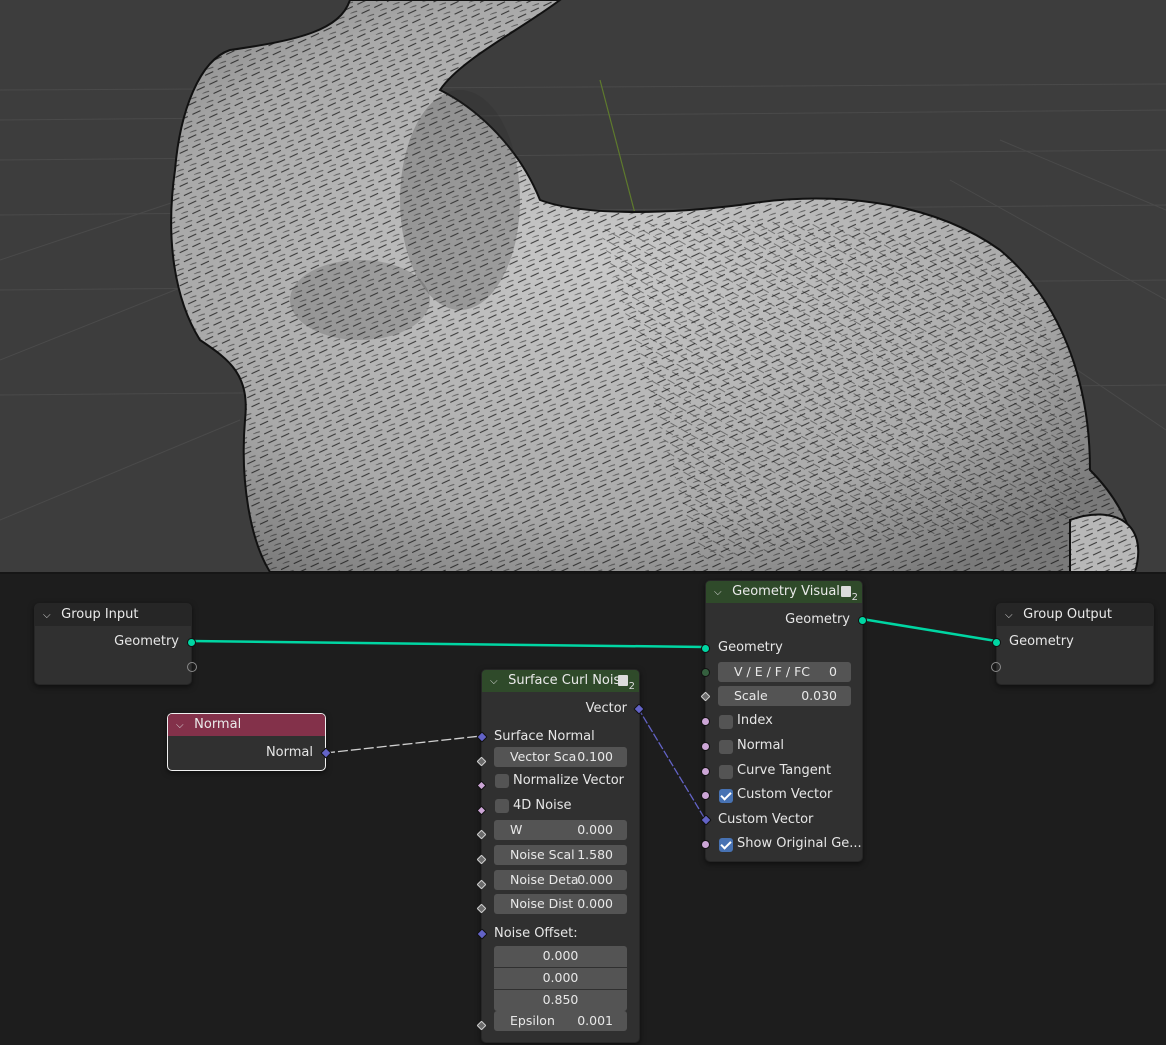 This screenshot has height=1045, width=1166. Describe the element at coordinates (726, 772) in the screenshot. I see `curve-tangent-checkbox` at that location.